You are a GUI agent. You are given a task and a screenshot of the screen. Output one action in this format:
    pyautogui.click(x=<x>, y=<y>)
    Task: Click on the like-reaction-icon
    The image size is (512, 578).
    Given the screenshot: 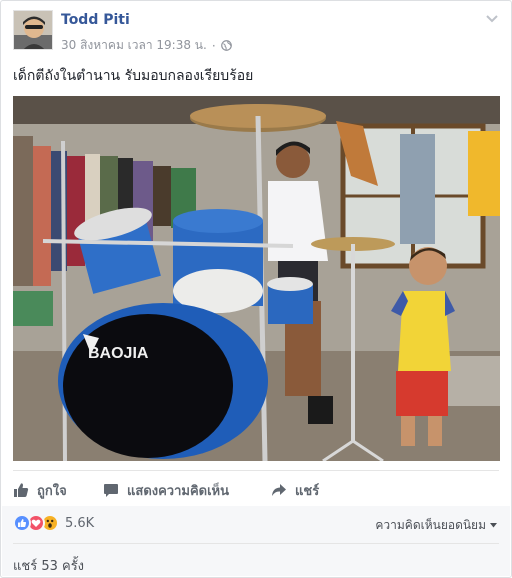 What is the action you would take?
    pyautogui.click(x=22, y=523)
    